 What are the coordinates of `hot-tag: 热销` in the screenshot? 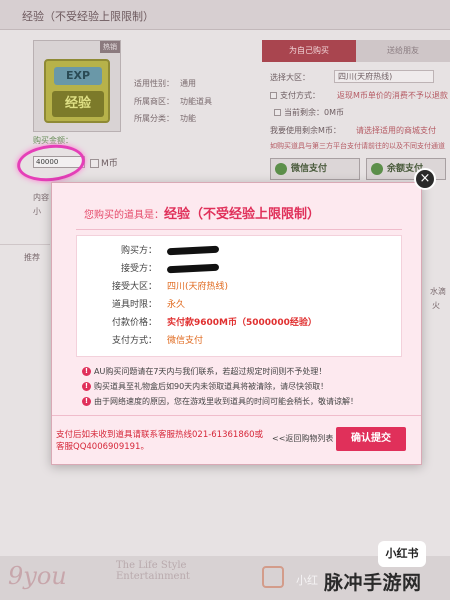 It's located at (110, 47).